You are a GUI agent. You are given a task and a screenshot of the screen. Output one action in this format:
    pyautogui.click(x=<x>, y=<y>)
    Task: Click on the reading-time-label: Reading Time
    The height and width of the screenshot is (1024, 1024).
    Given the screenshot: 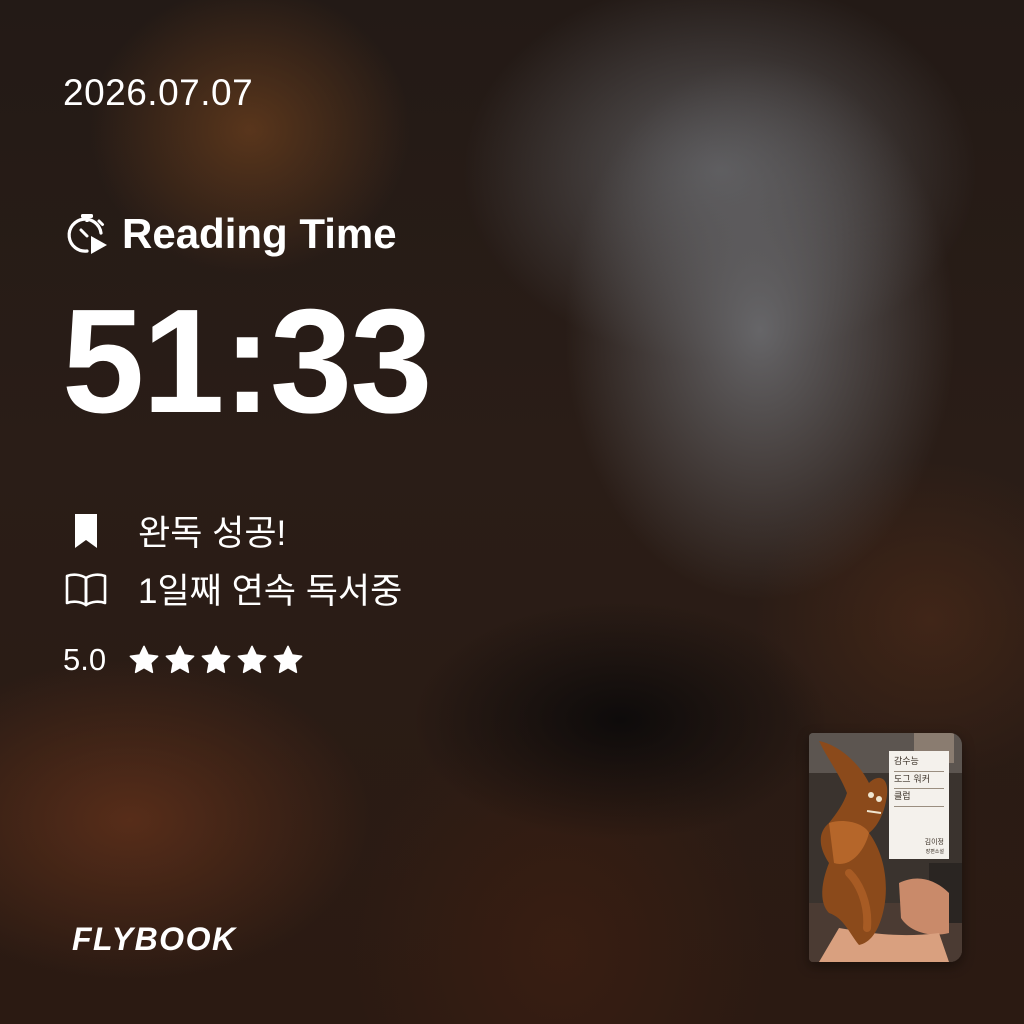 What is the action you would take?
    pyautogui.click(x=259, y=233)
    